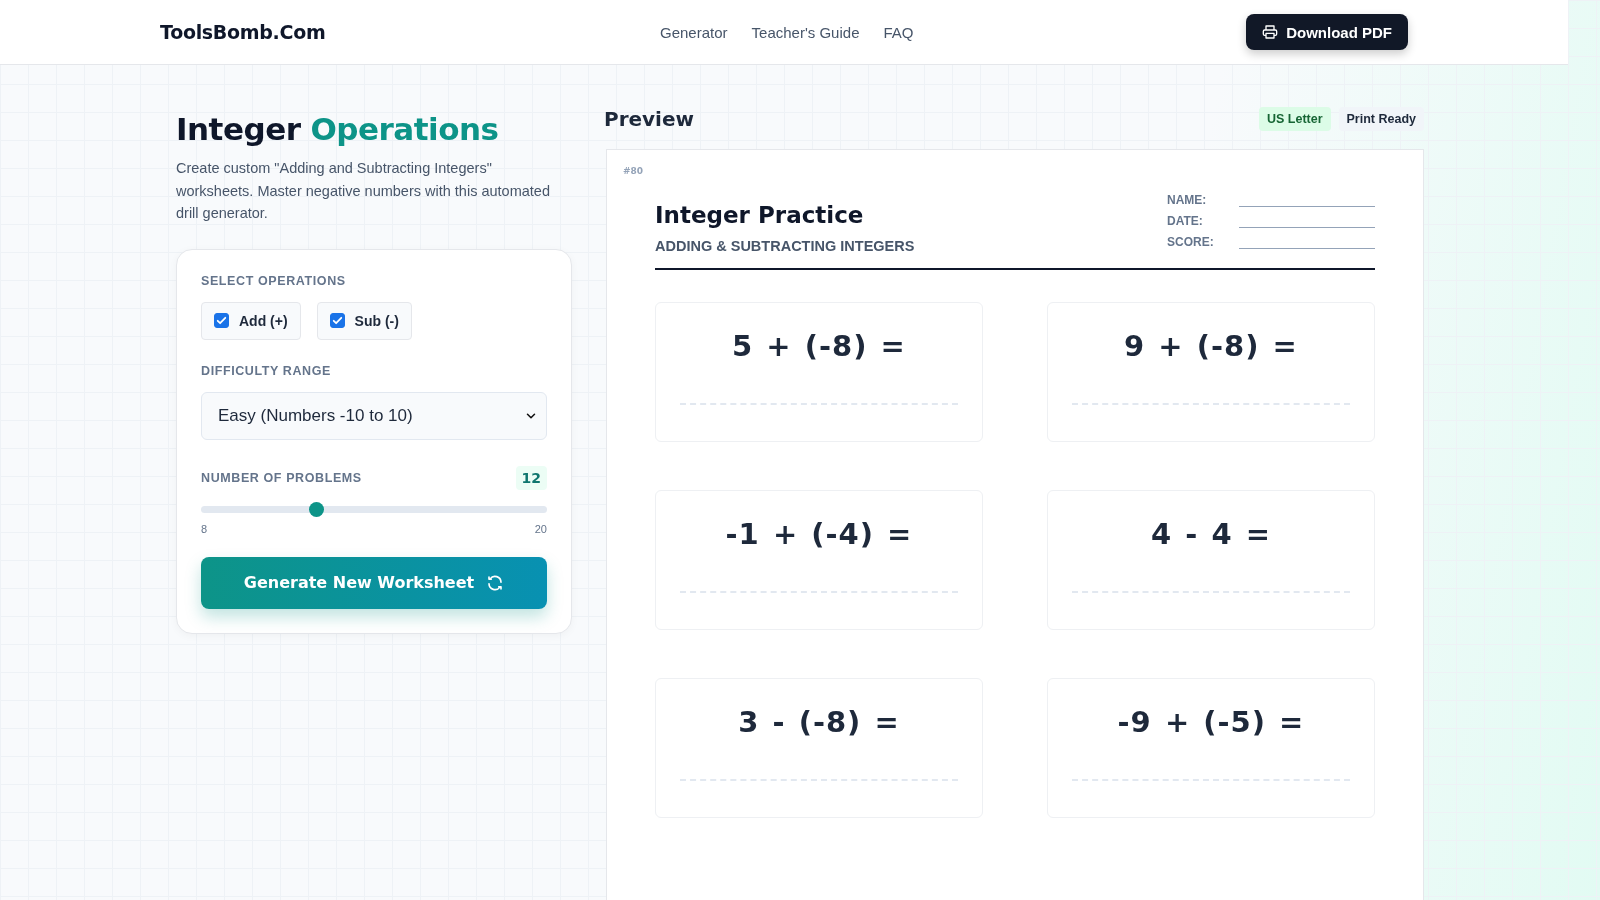 This screenshot has height=900, width=1600. Describe the element at coordinates (1211, 534) in the screenshot. I see `equation: 4 - 4 =` at that location.